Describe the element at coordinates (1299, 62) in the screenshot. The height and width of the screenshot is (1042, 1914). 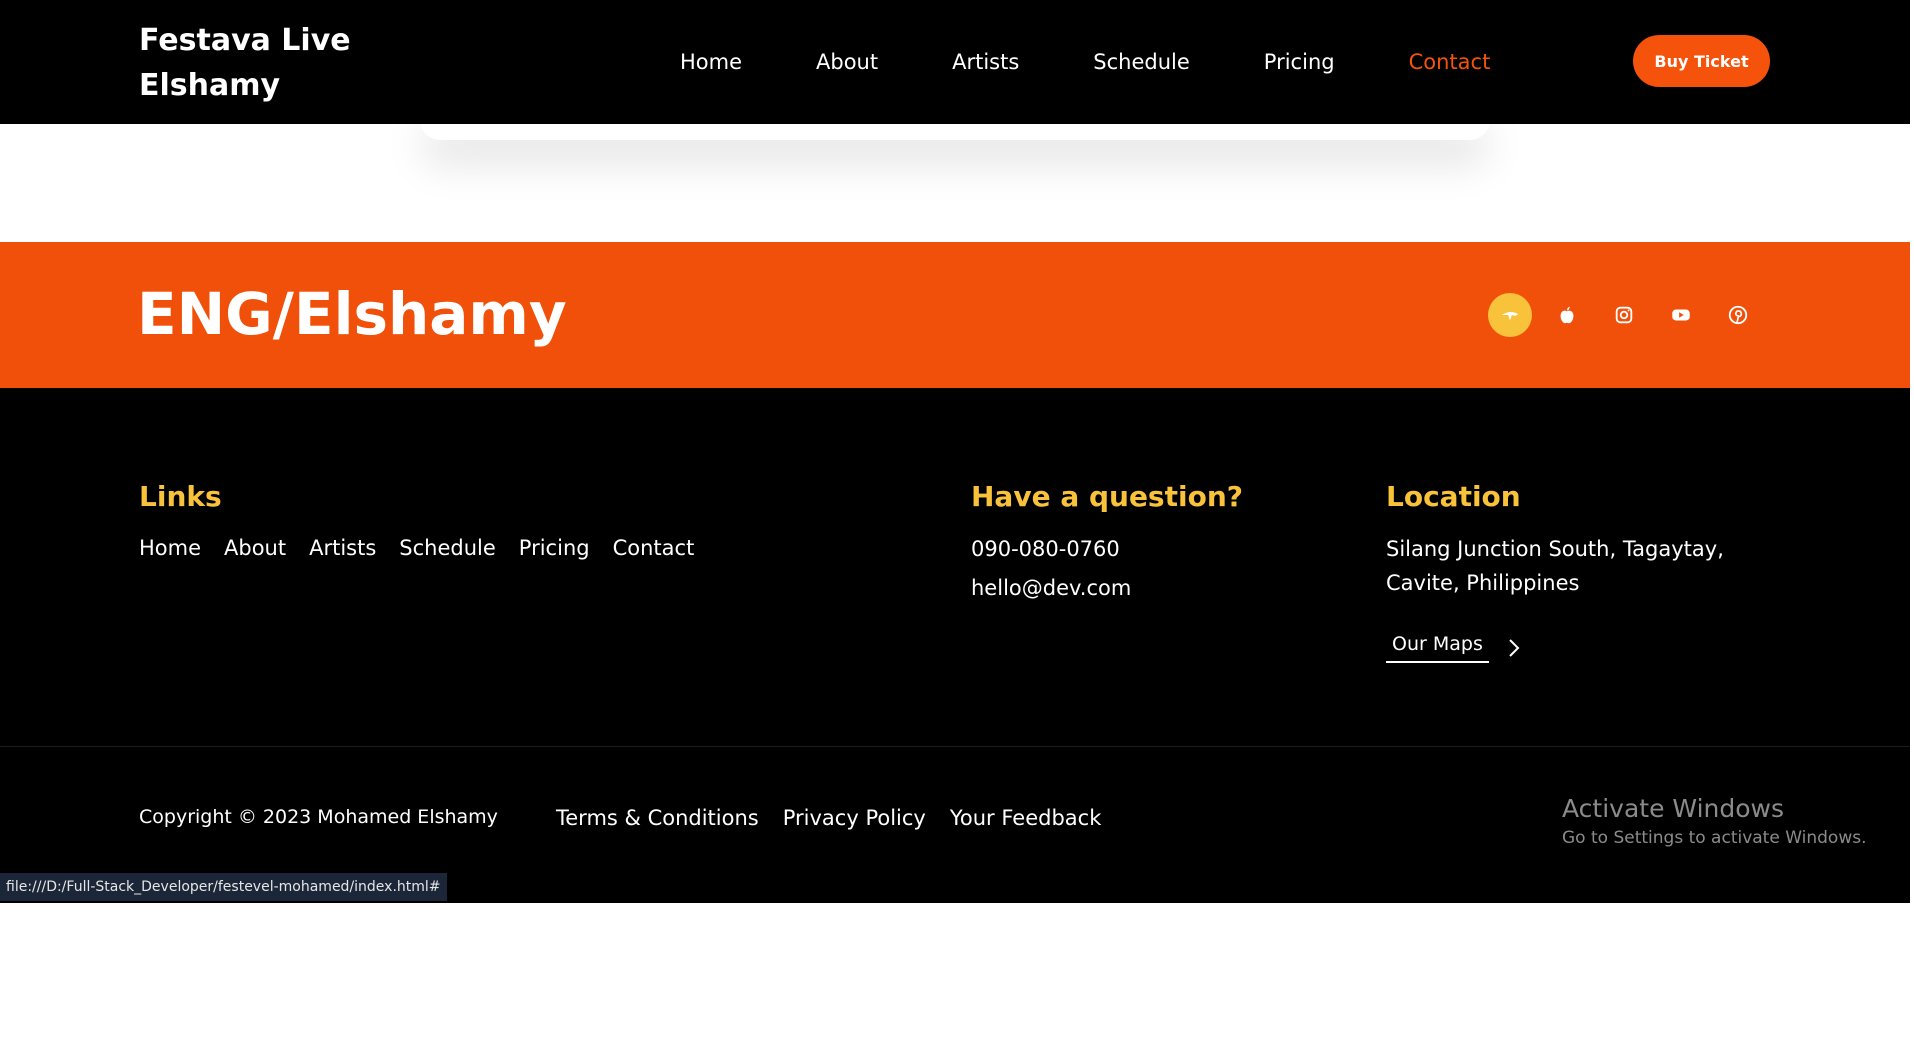
I see `nav-link-pricing: Pricing` at that location.